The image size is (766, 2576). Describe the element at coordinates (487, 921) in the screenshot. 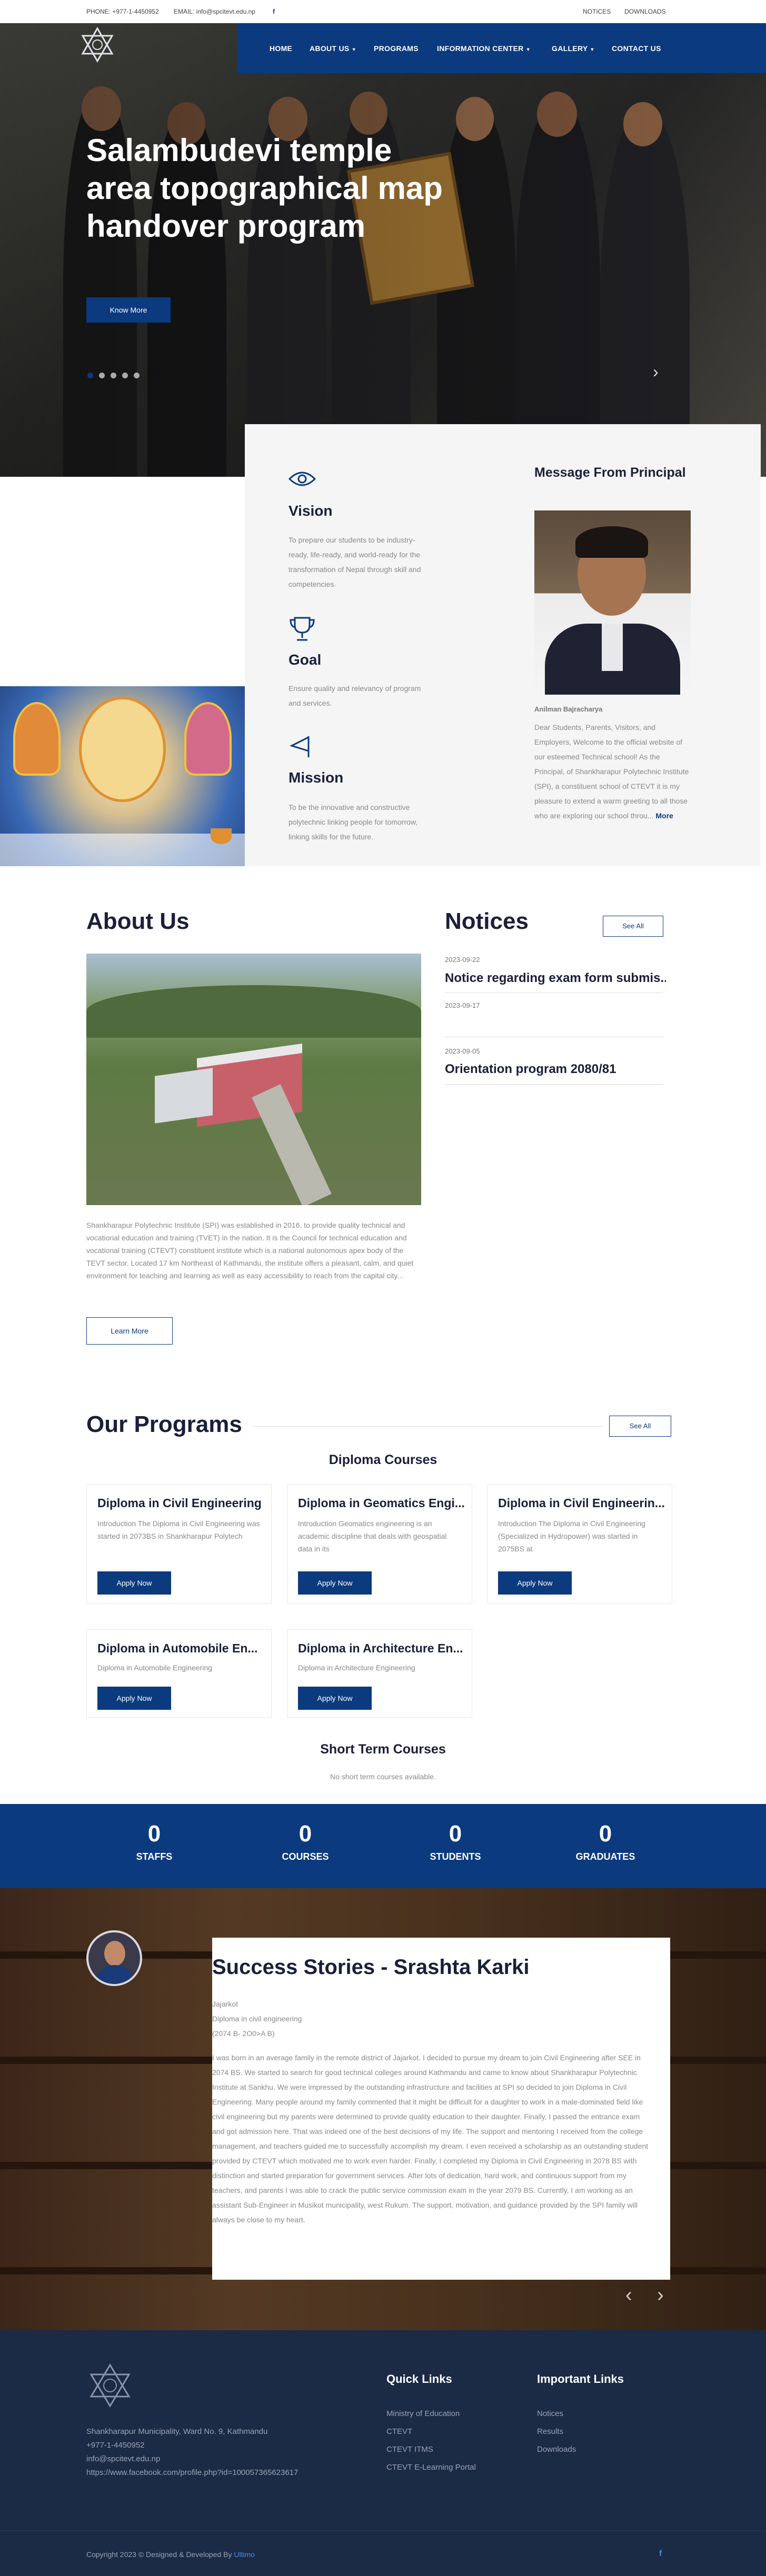

I see `notices-title: Notices` at that location.